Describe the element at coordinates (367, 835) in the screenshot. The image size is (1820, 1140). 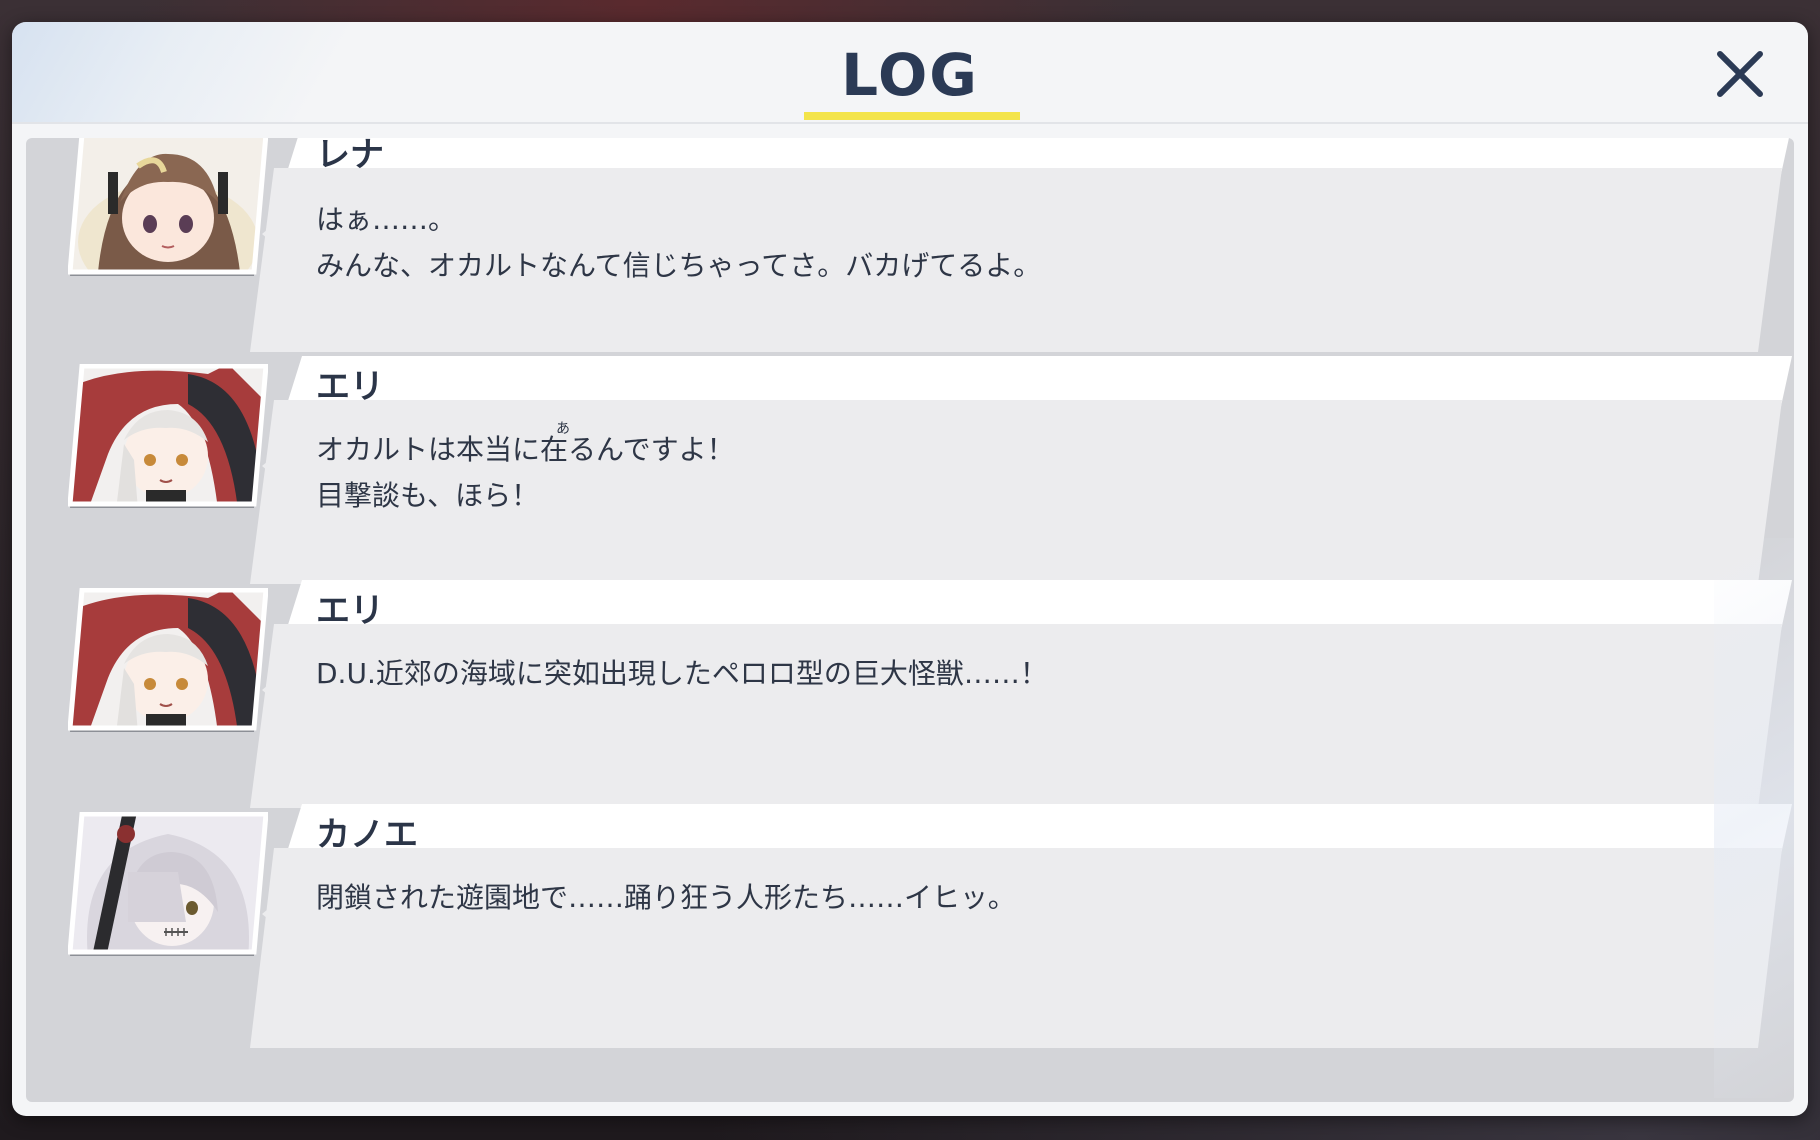
I see `speaker-name: カノエ` at that location.